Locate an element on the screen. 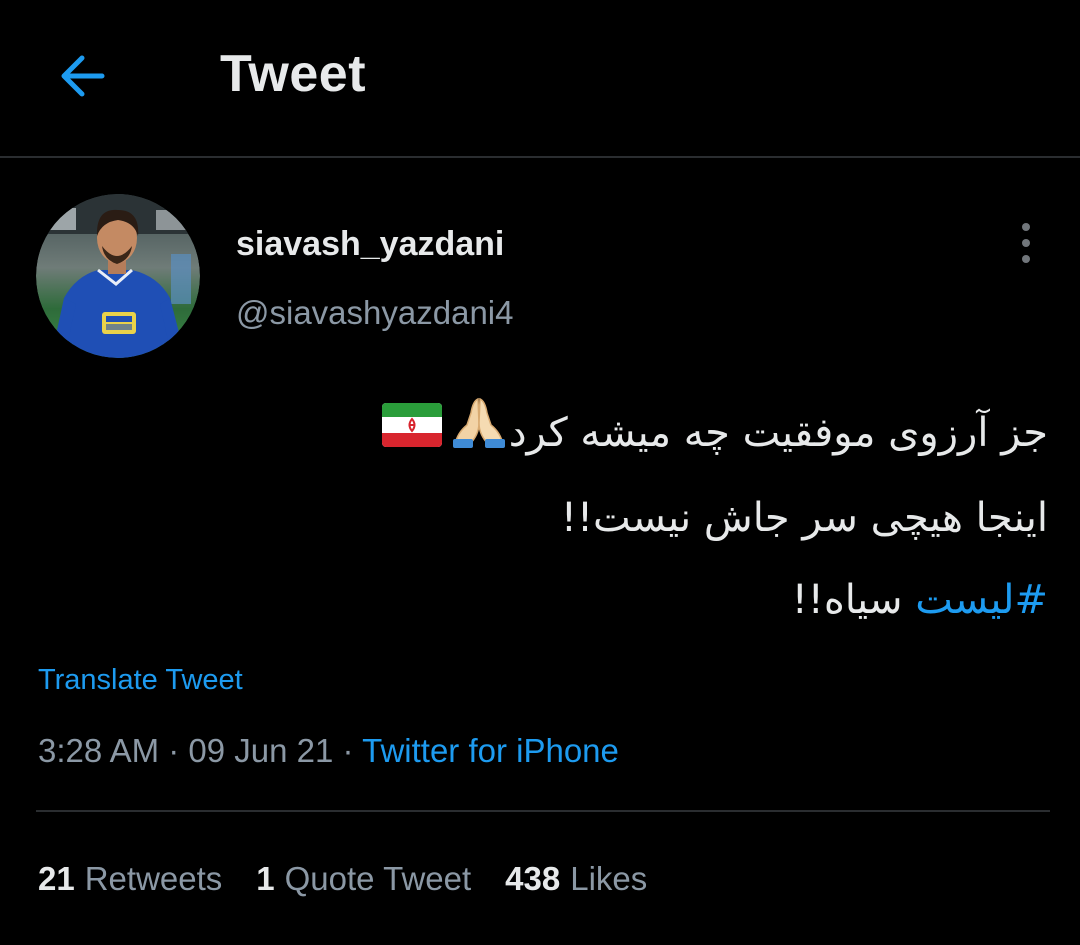  iran-flag-icon is located at coordinates (415, 435).